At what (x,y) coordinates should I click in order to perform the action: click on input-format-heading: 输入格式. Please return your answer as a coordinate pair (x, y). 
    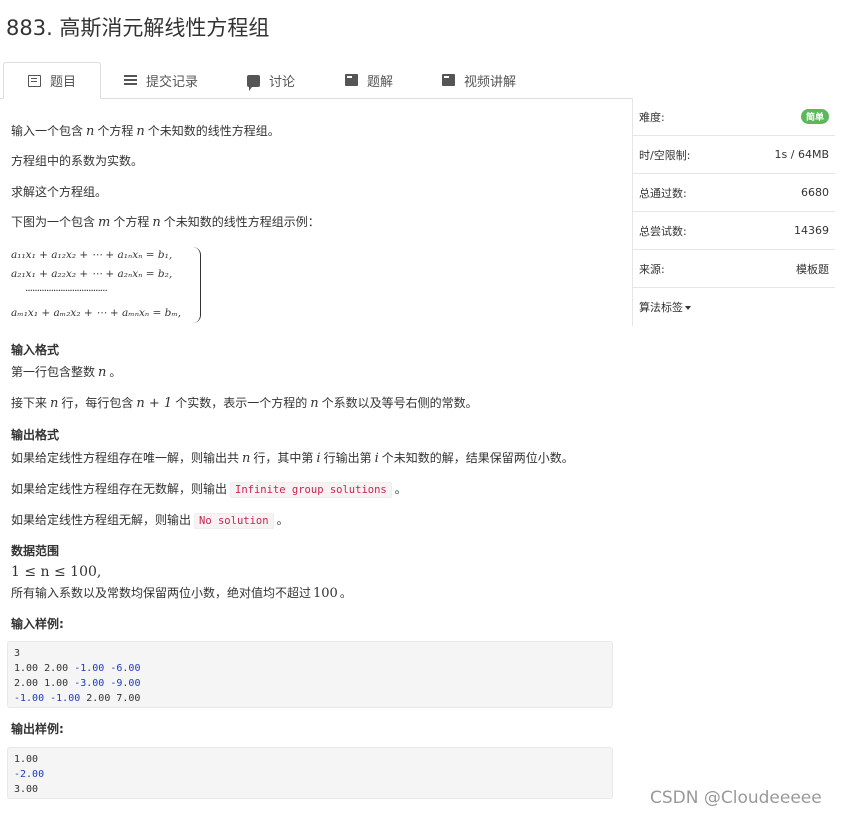
    Looking at the image, I should click on (35, 350).